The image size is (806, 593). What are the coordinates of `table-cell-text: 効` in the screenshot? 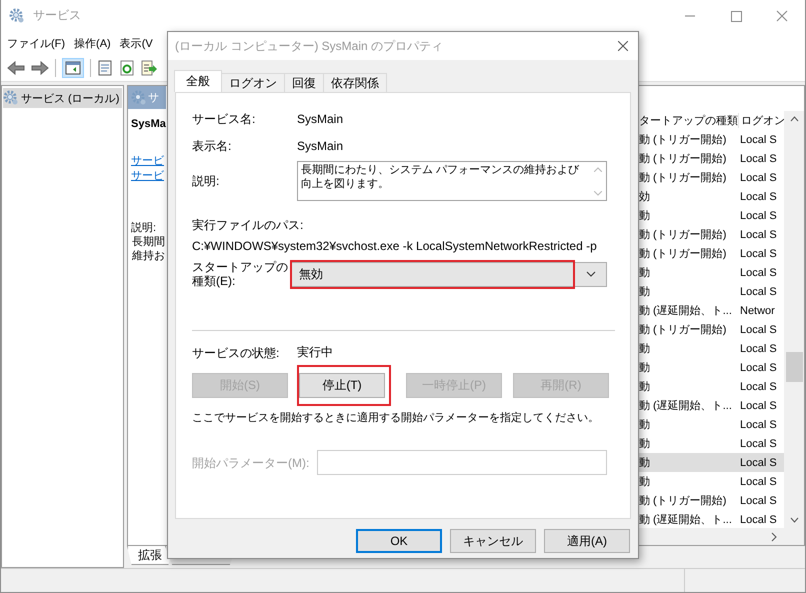 It's located at (644, 197).